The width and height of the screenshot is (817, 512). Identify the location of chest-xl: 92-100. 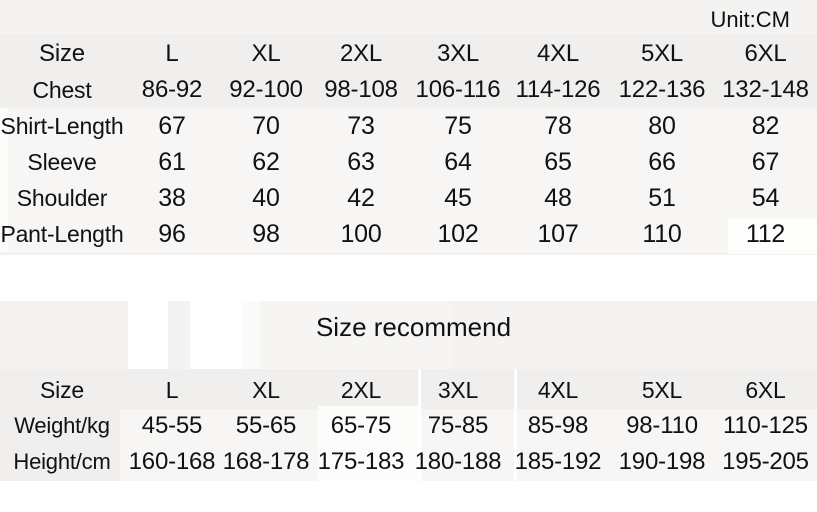
(266, 89).